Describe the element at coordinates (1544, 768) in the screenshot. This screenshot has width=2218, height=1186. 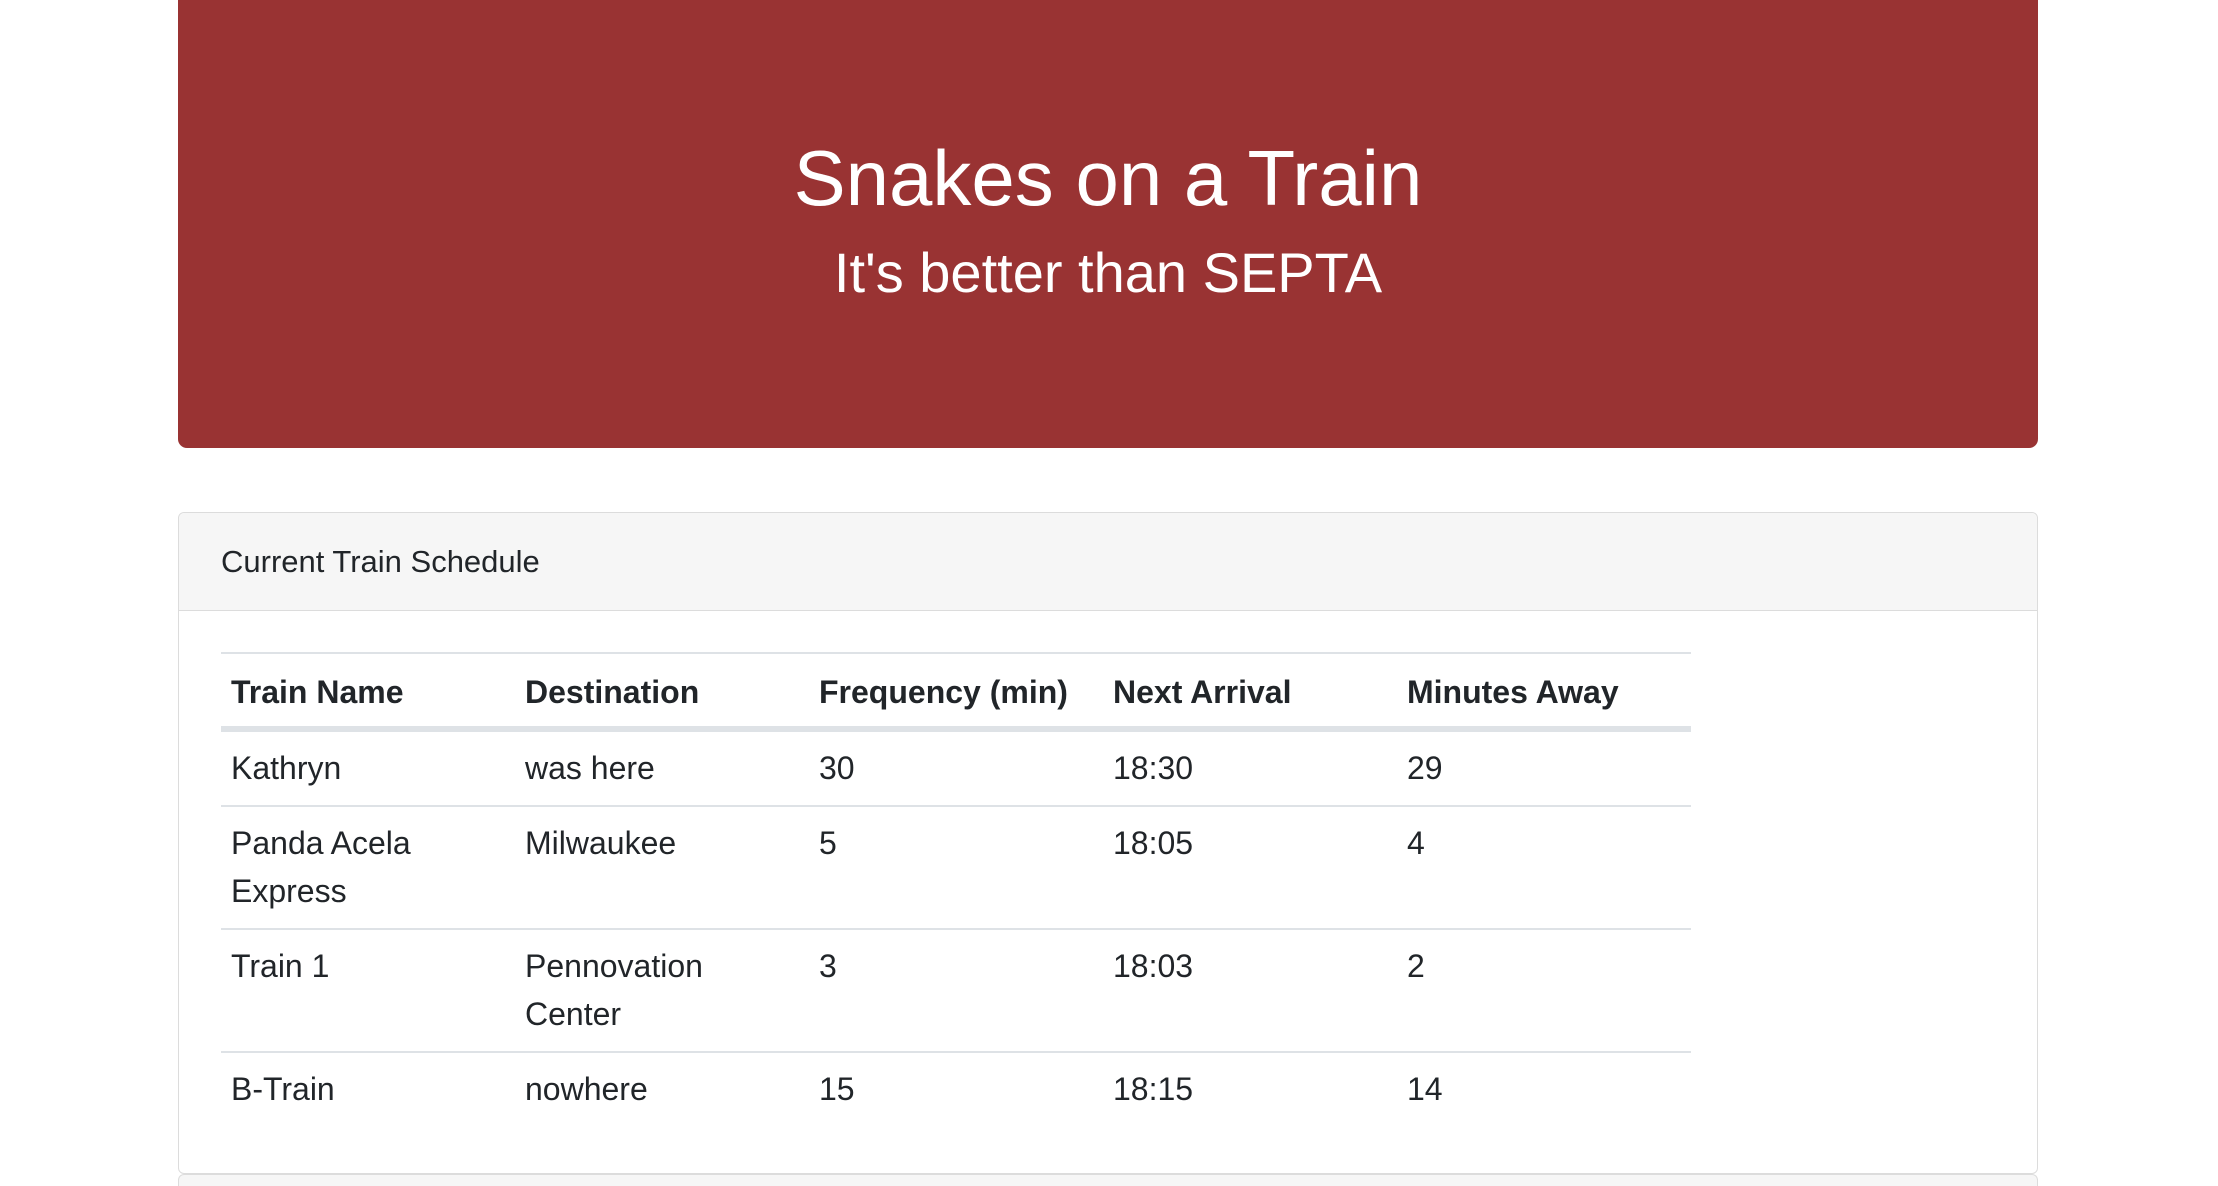
I see `cell-minutes-away: 29` at that location.